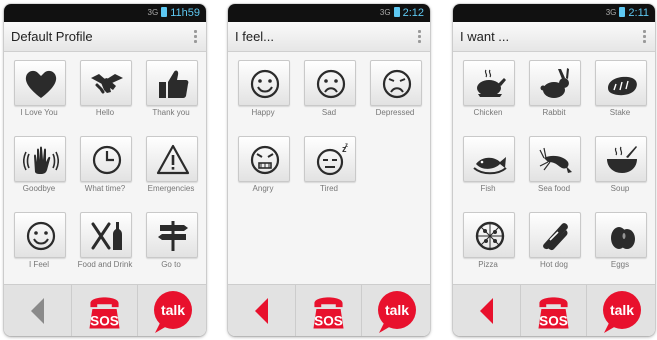  Describe the element at coordinates (41, 236) in the screenshot. I see `smiley-icon` at that location.